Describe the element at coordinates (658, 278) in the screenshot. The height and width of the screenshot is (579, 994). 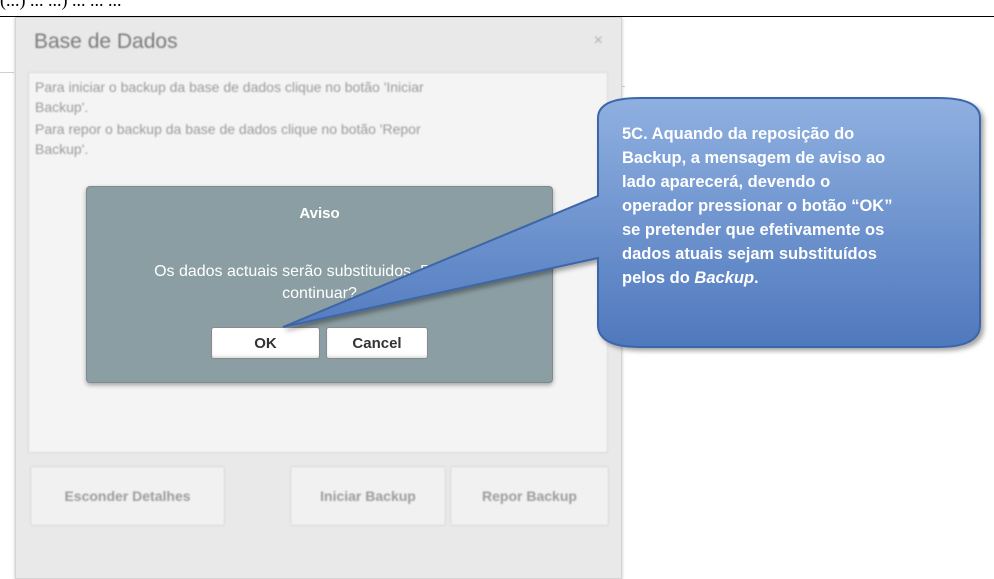
I see `callout-text-part: pelos do` at that location.